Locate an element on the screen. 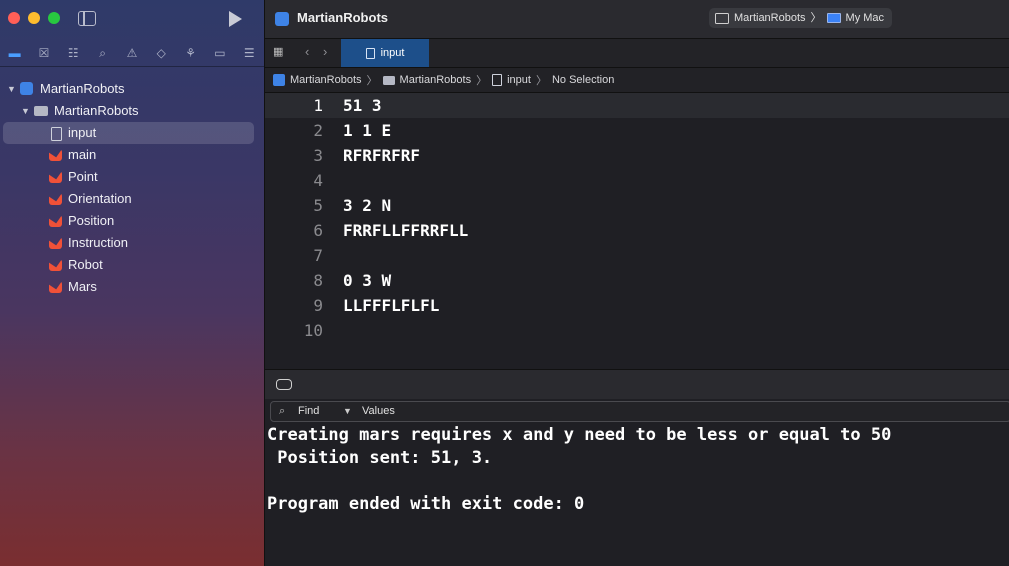 The height and width of the screenshot is (566, 1009). tree-item-input: input is located at coordinates (132, 133).